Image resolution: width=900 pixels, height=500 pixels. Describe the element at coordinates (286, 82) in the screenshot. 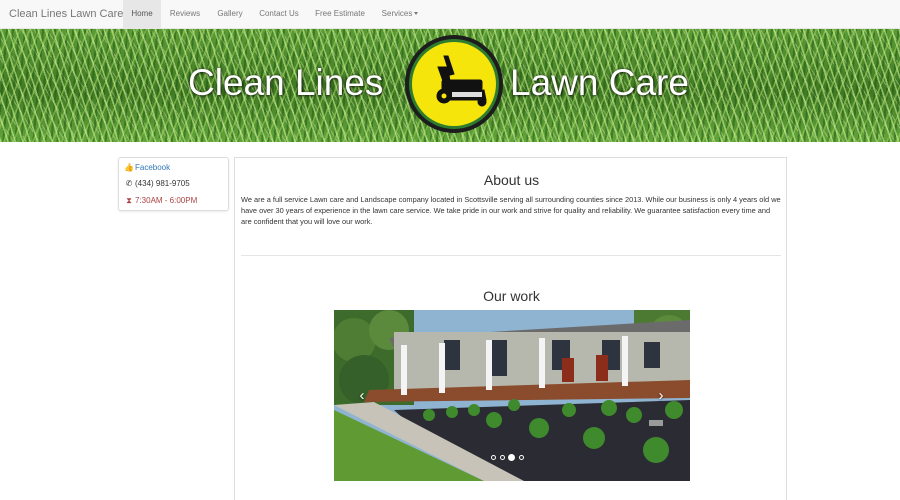

I see `hero-title-left: Clean Lines` at that location.